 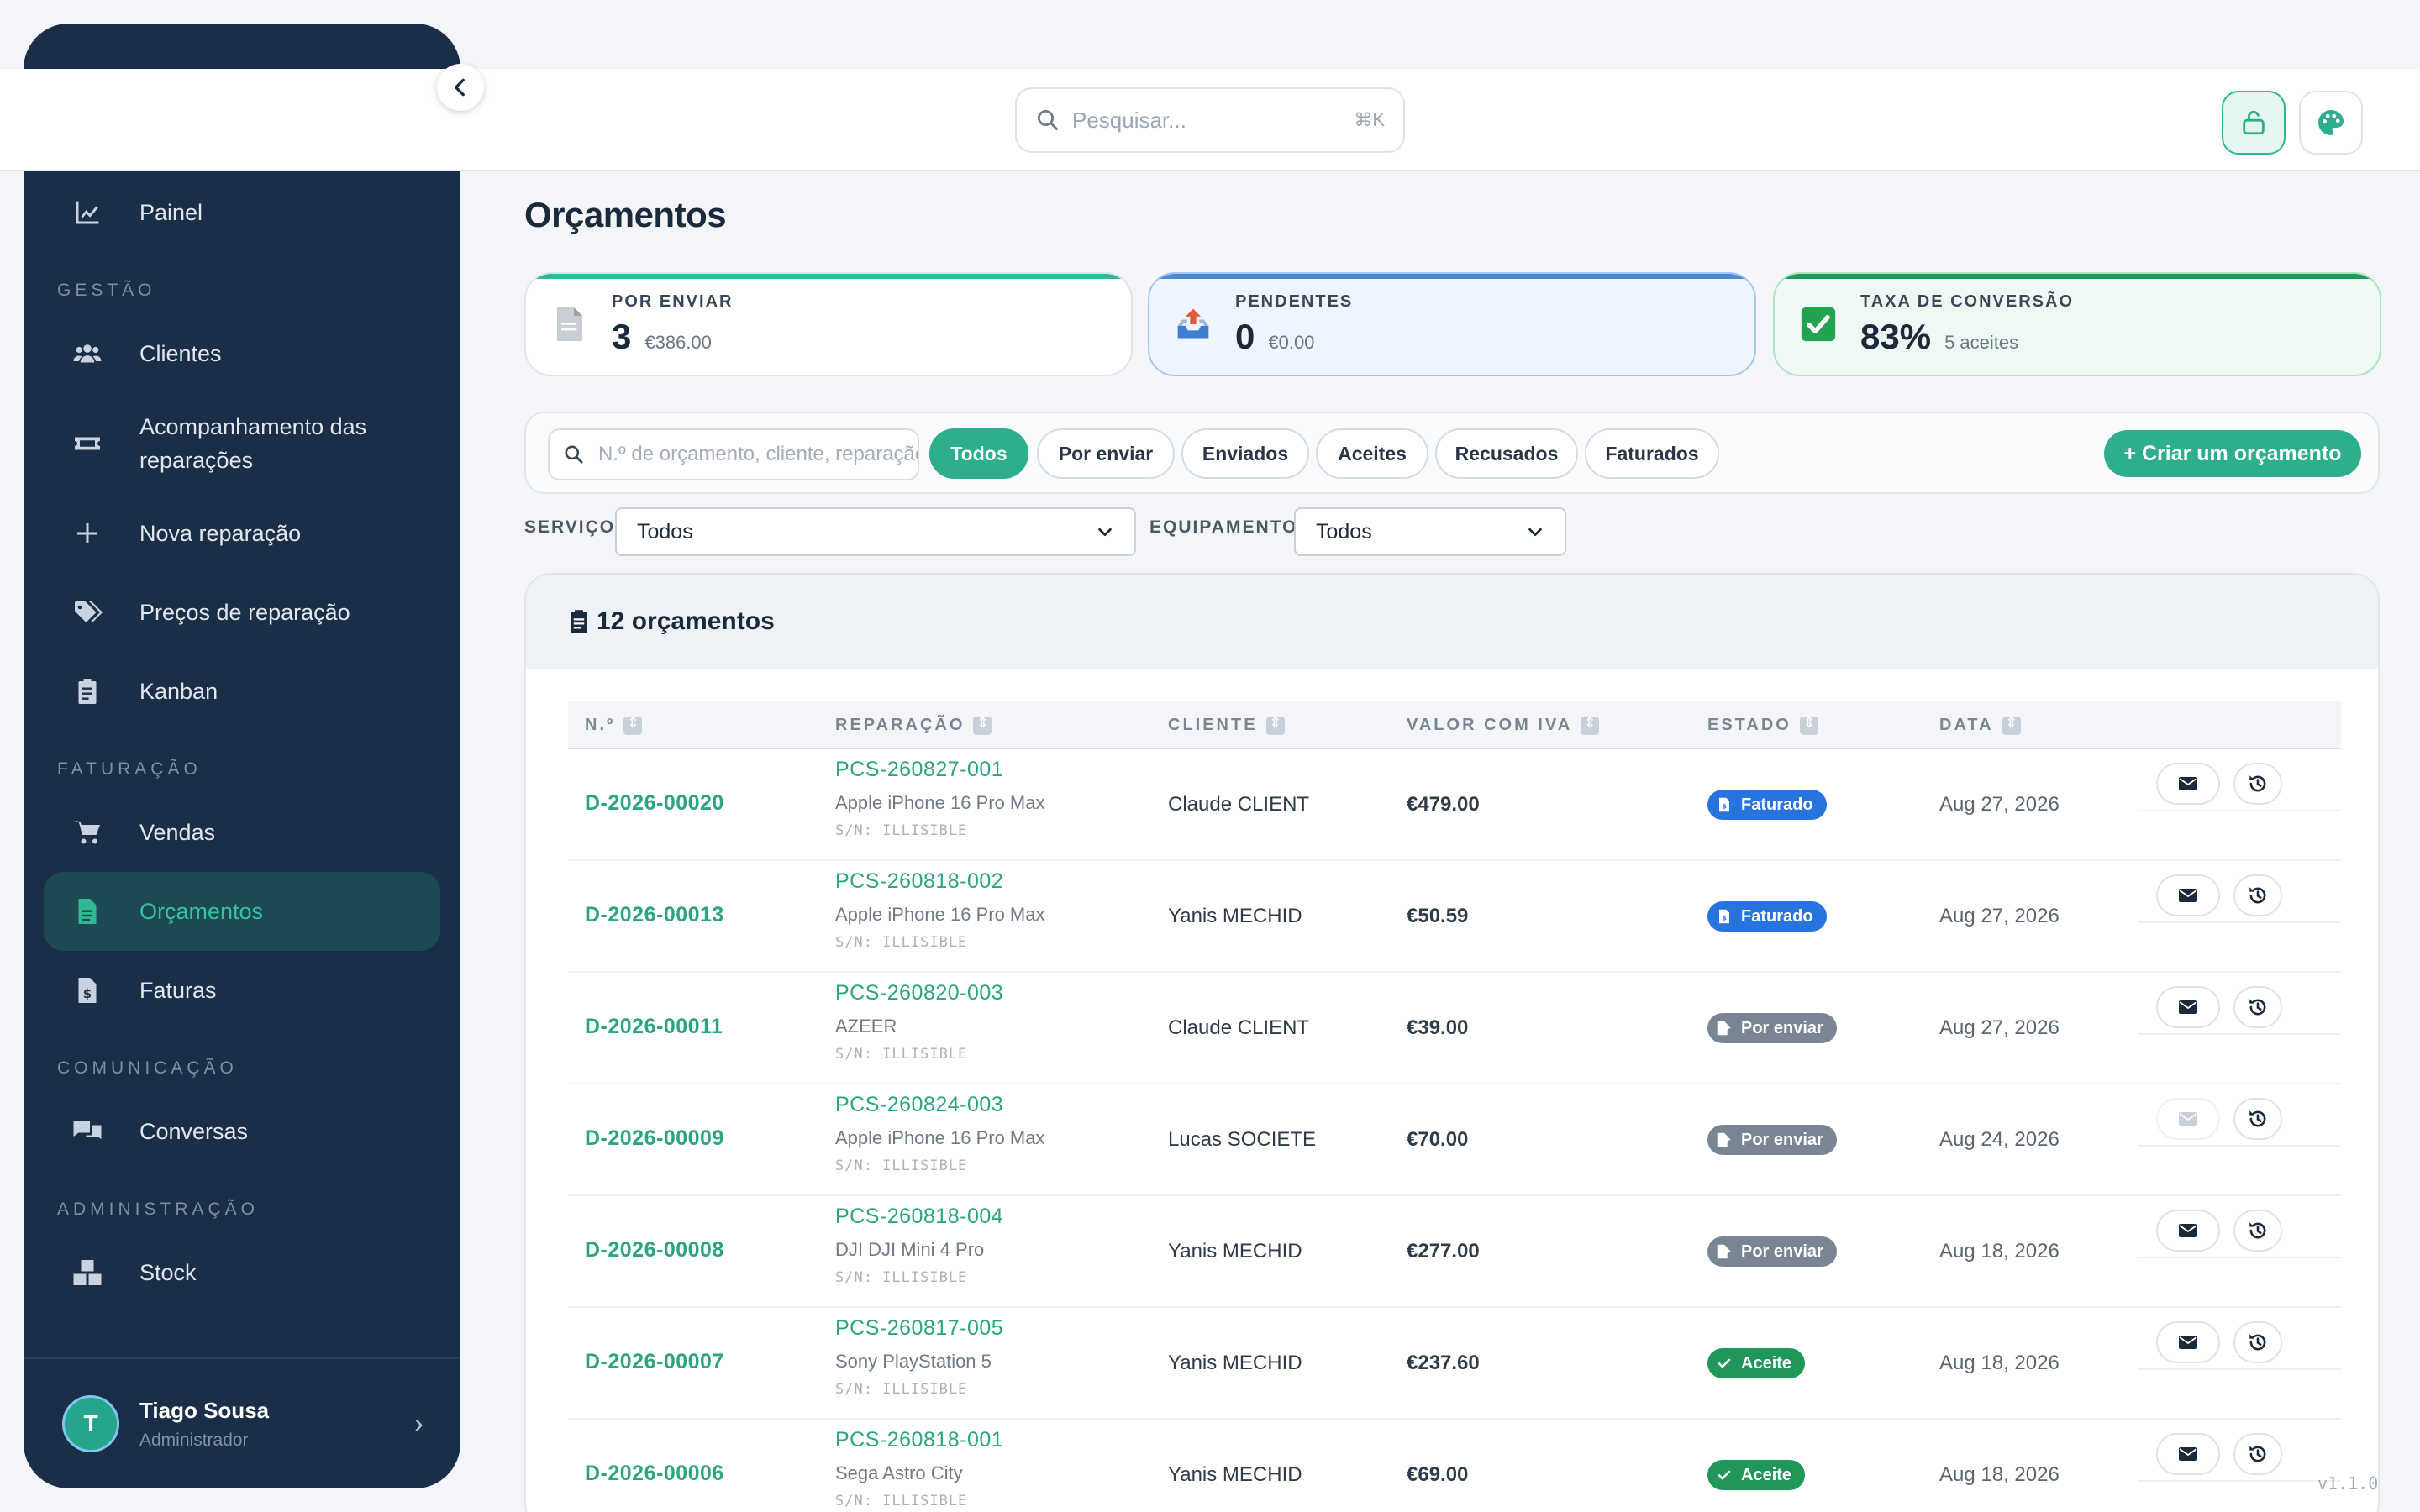 What do you see at coordinates (242, 353) in the screenshot?
I see `sidebar-item-clientes: Clientes` at bounding box center [242, 353].